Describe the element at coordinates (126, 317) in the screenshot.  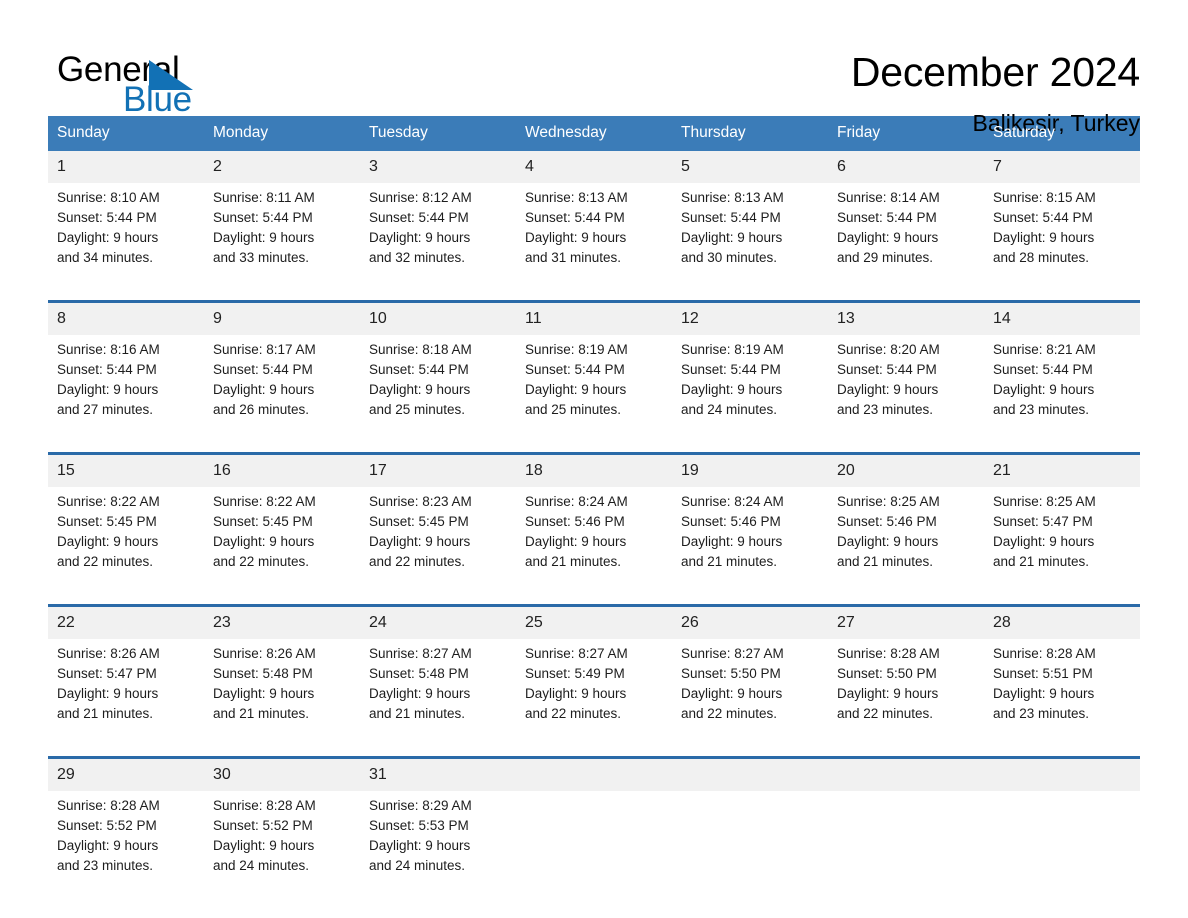
I see `day-number: 8` at that location.